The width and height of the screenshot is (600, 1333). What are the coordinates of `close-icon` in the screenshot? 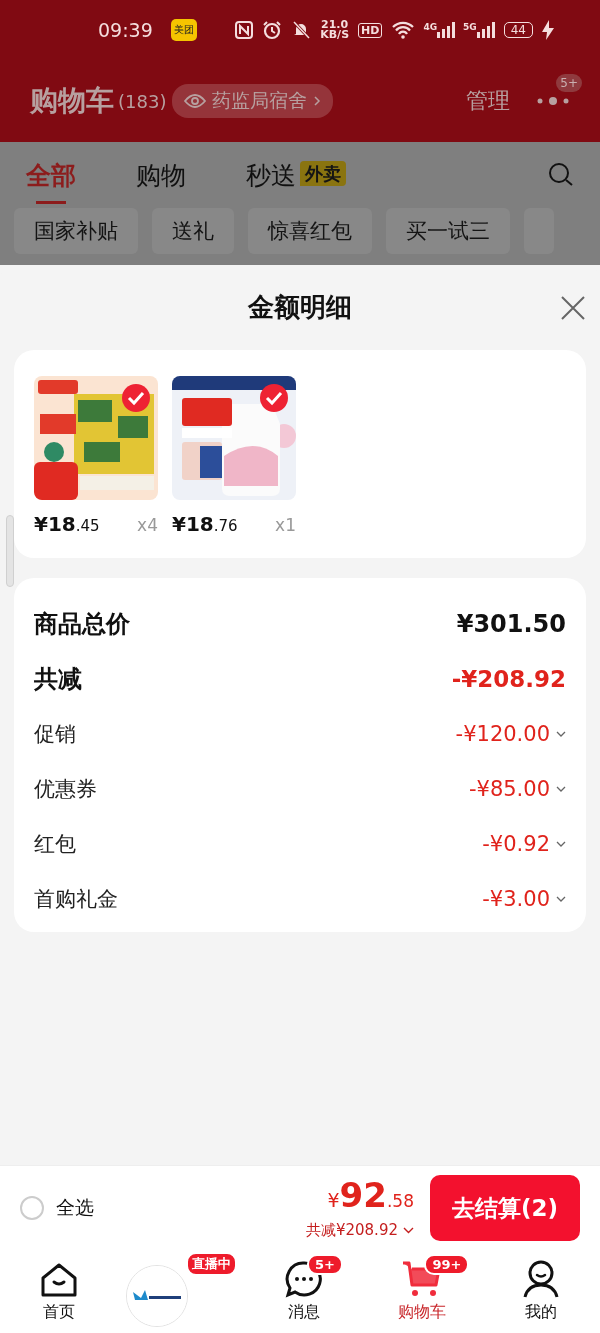 It's located at (573, 308).